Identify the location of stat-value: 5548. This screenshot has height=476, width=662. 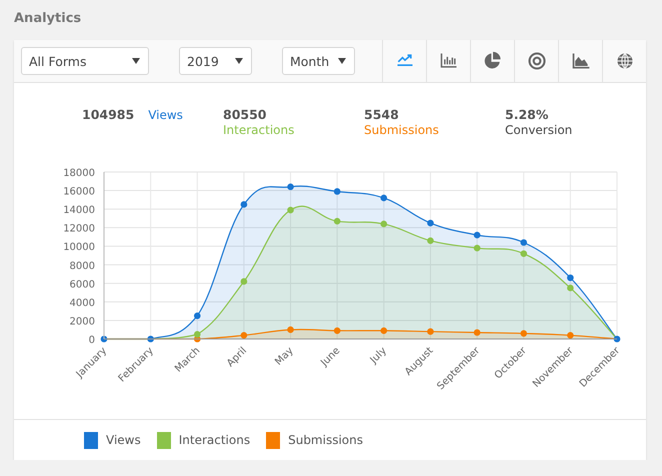
(382, 114).